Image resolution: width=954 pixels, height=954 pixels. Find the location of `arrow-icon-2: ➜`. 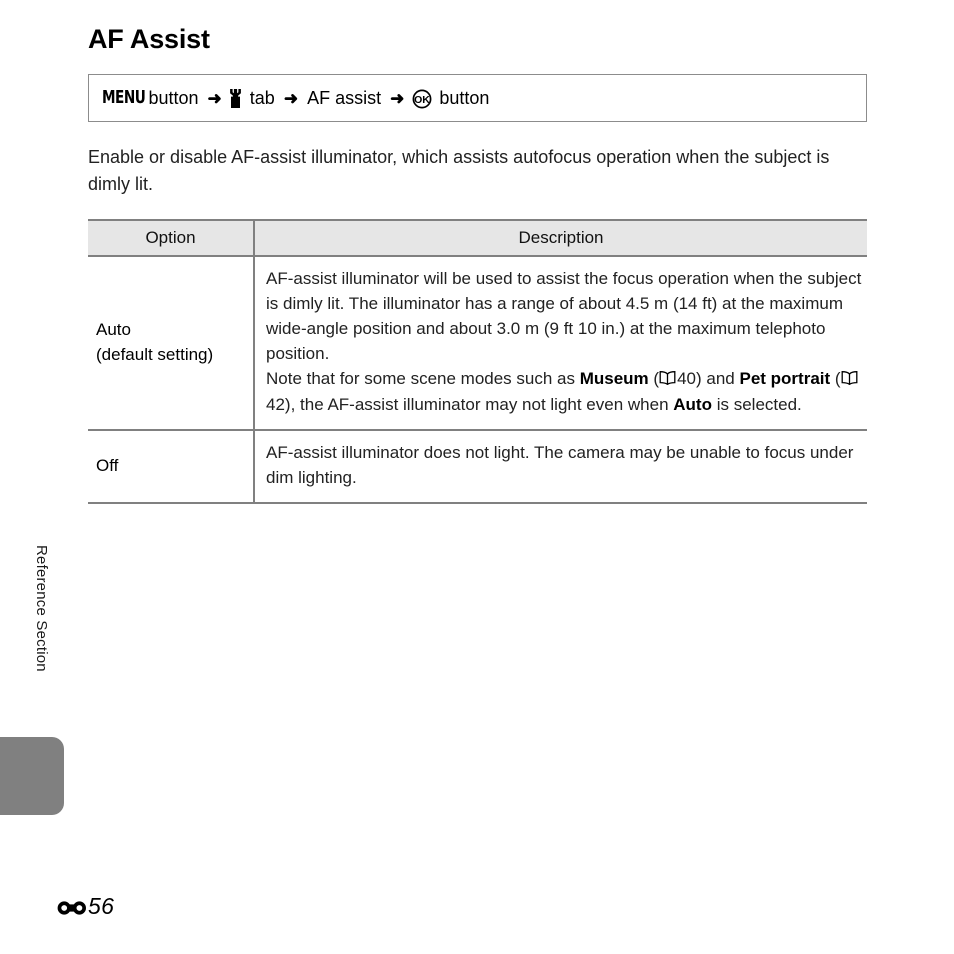

arrow-icon-2: ➜ is located at coordinates (291, 98).